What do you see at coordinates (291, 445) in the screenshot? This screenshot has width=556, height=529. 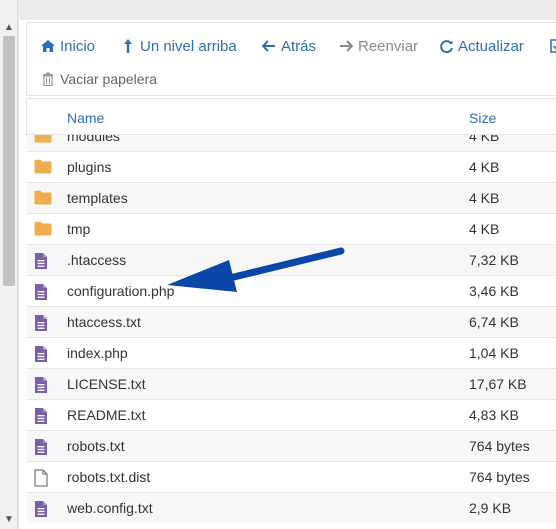 I see `table-row: robots.txt 764 bytes` at bounding box center [291, 445].